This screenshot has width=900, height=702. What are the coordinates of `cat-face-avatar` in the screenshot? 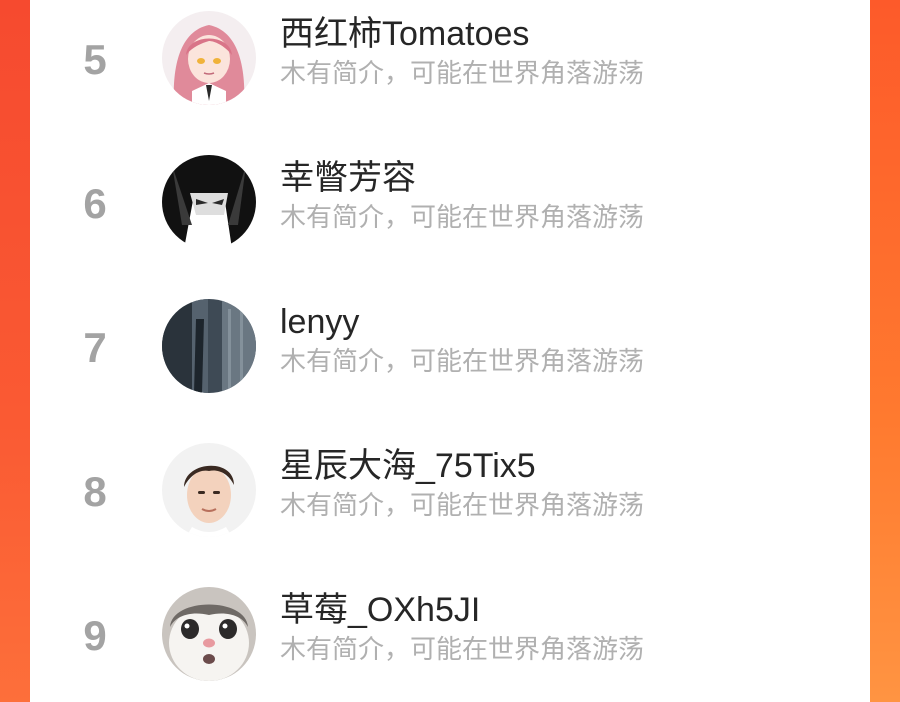 It's located at (209, 634).